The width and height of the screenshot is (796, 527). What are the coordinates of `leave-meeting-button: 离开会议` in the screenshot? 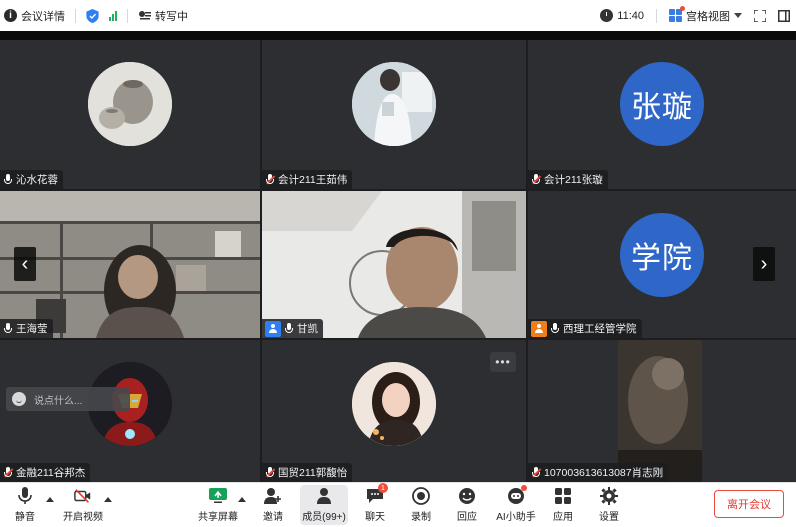 It's located at (749, 504).